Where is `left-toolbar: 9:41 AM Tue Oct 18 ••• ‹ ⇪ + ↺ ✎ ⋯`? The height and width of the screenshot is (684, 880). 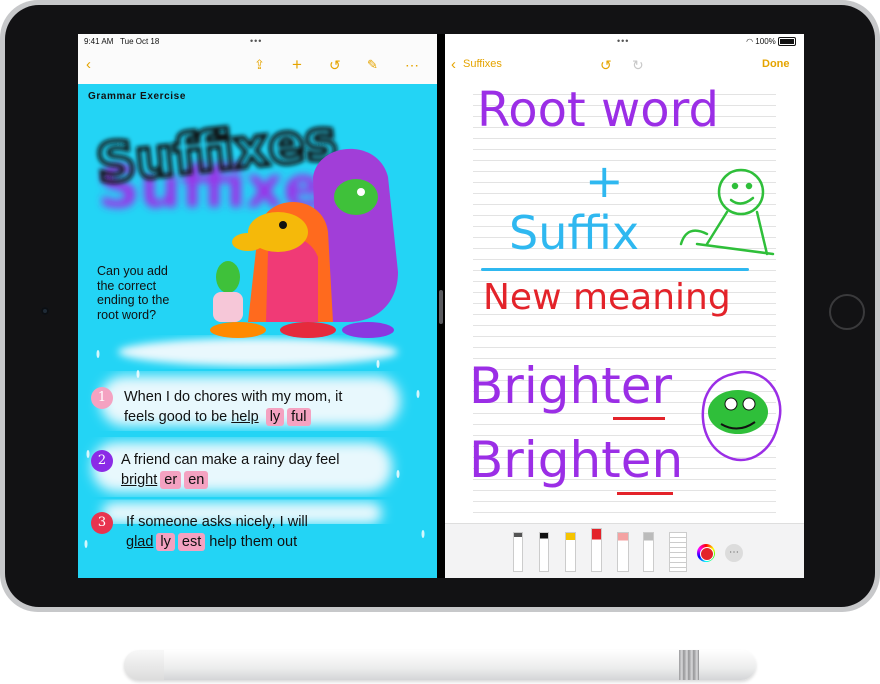
left-toolbar: 9:41 AM Tue Oct 18 ••• ‹ ⇪ + ↺ ✎ ⋯ is located at coordinates (257, 59).